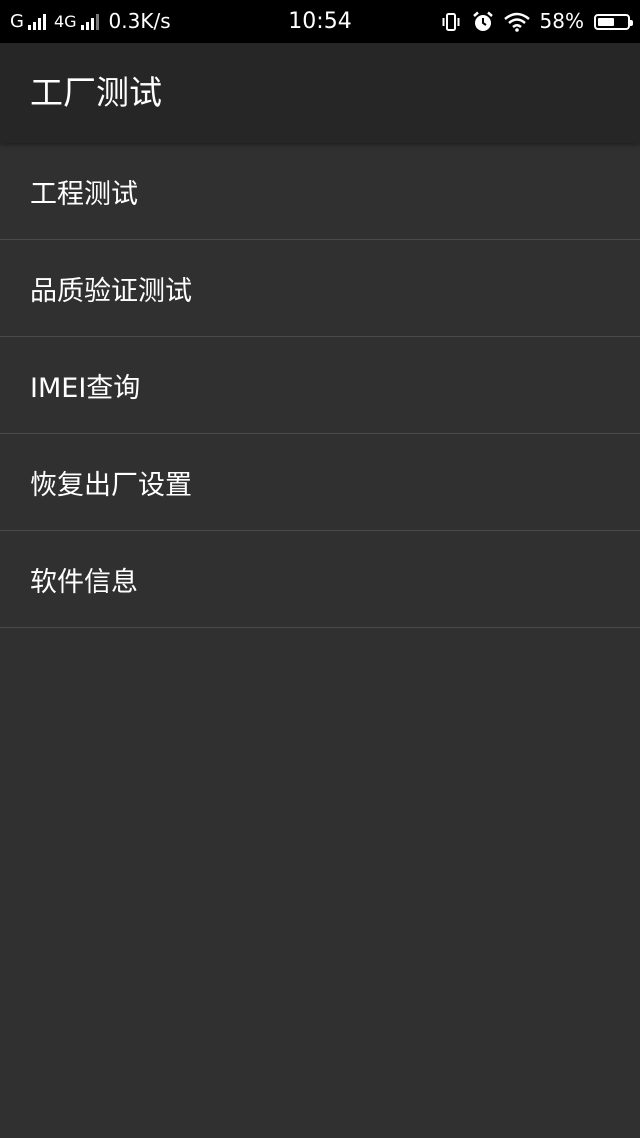 This screenshot has width=640, height=1138. What do you see at coordinates (111, 291) in the screenshot?
I see `menu-item-label: 品质验证测试` at bounding box center [111, 291].